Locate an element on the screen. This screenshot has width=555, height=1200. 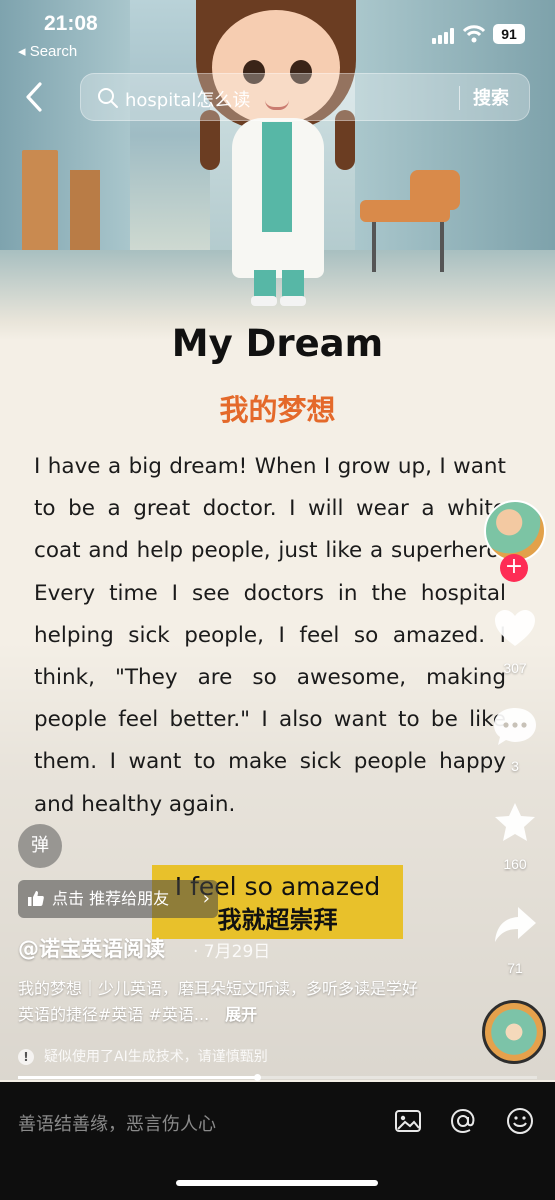
recommend-label: 点击 推荐给朋友 is located at coordinates (111, 898).